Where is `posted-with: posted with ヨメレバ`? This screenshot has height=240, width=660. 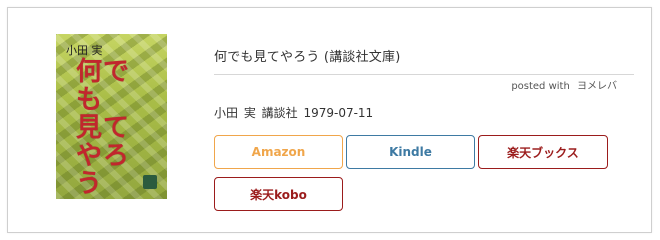 posted-with: posted with ヨメレバ is located at coordinates (564, 84).